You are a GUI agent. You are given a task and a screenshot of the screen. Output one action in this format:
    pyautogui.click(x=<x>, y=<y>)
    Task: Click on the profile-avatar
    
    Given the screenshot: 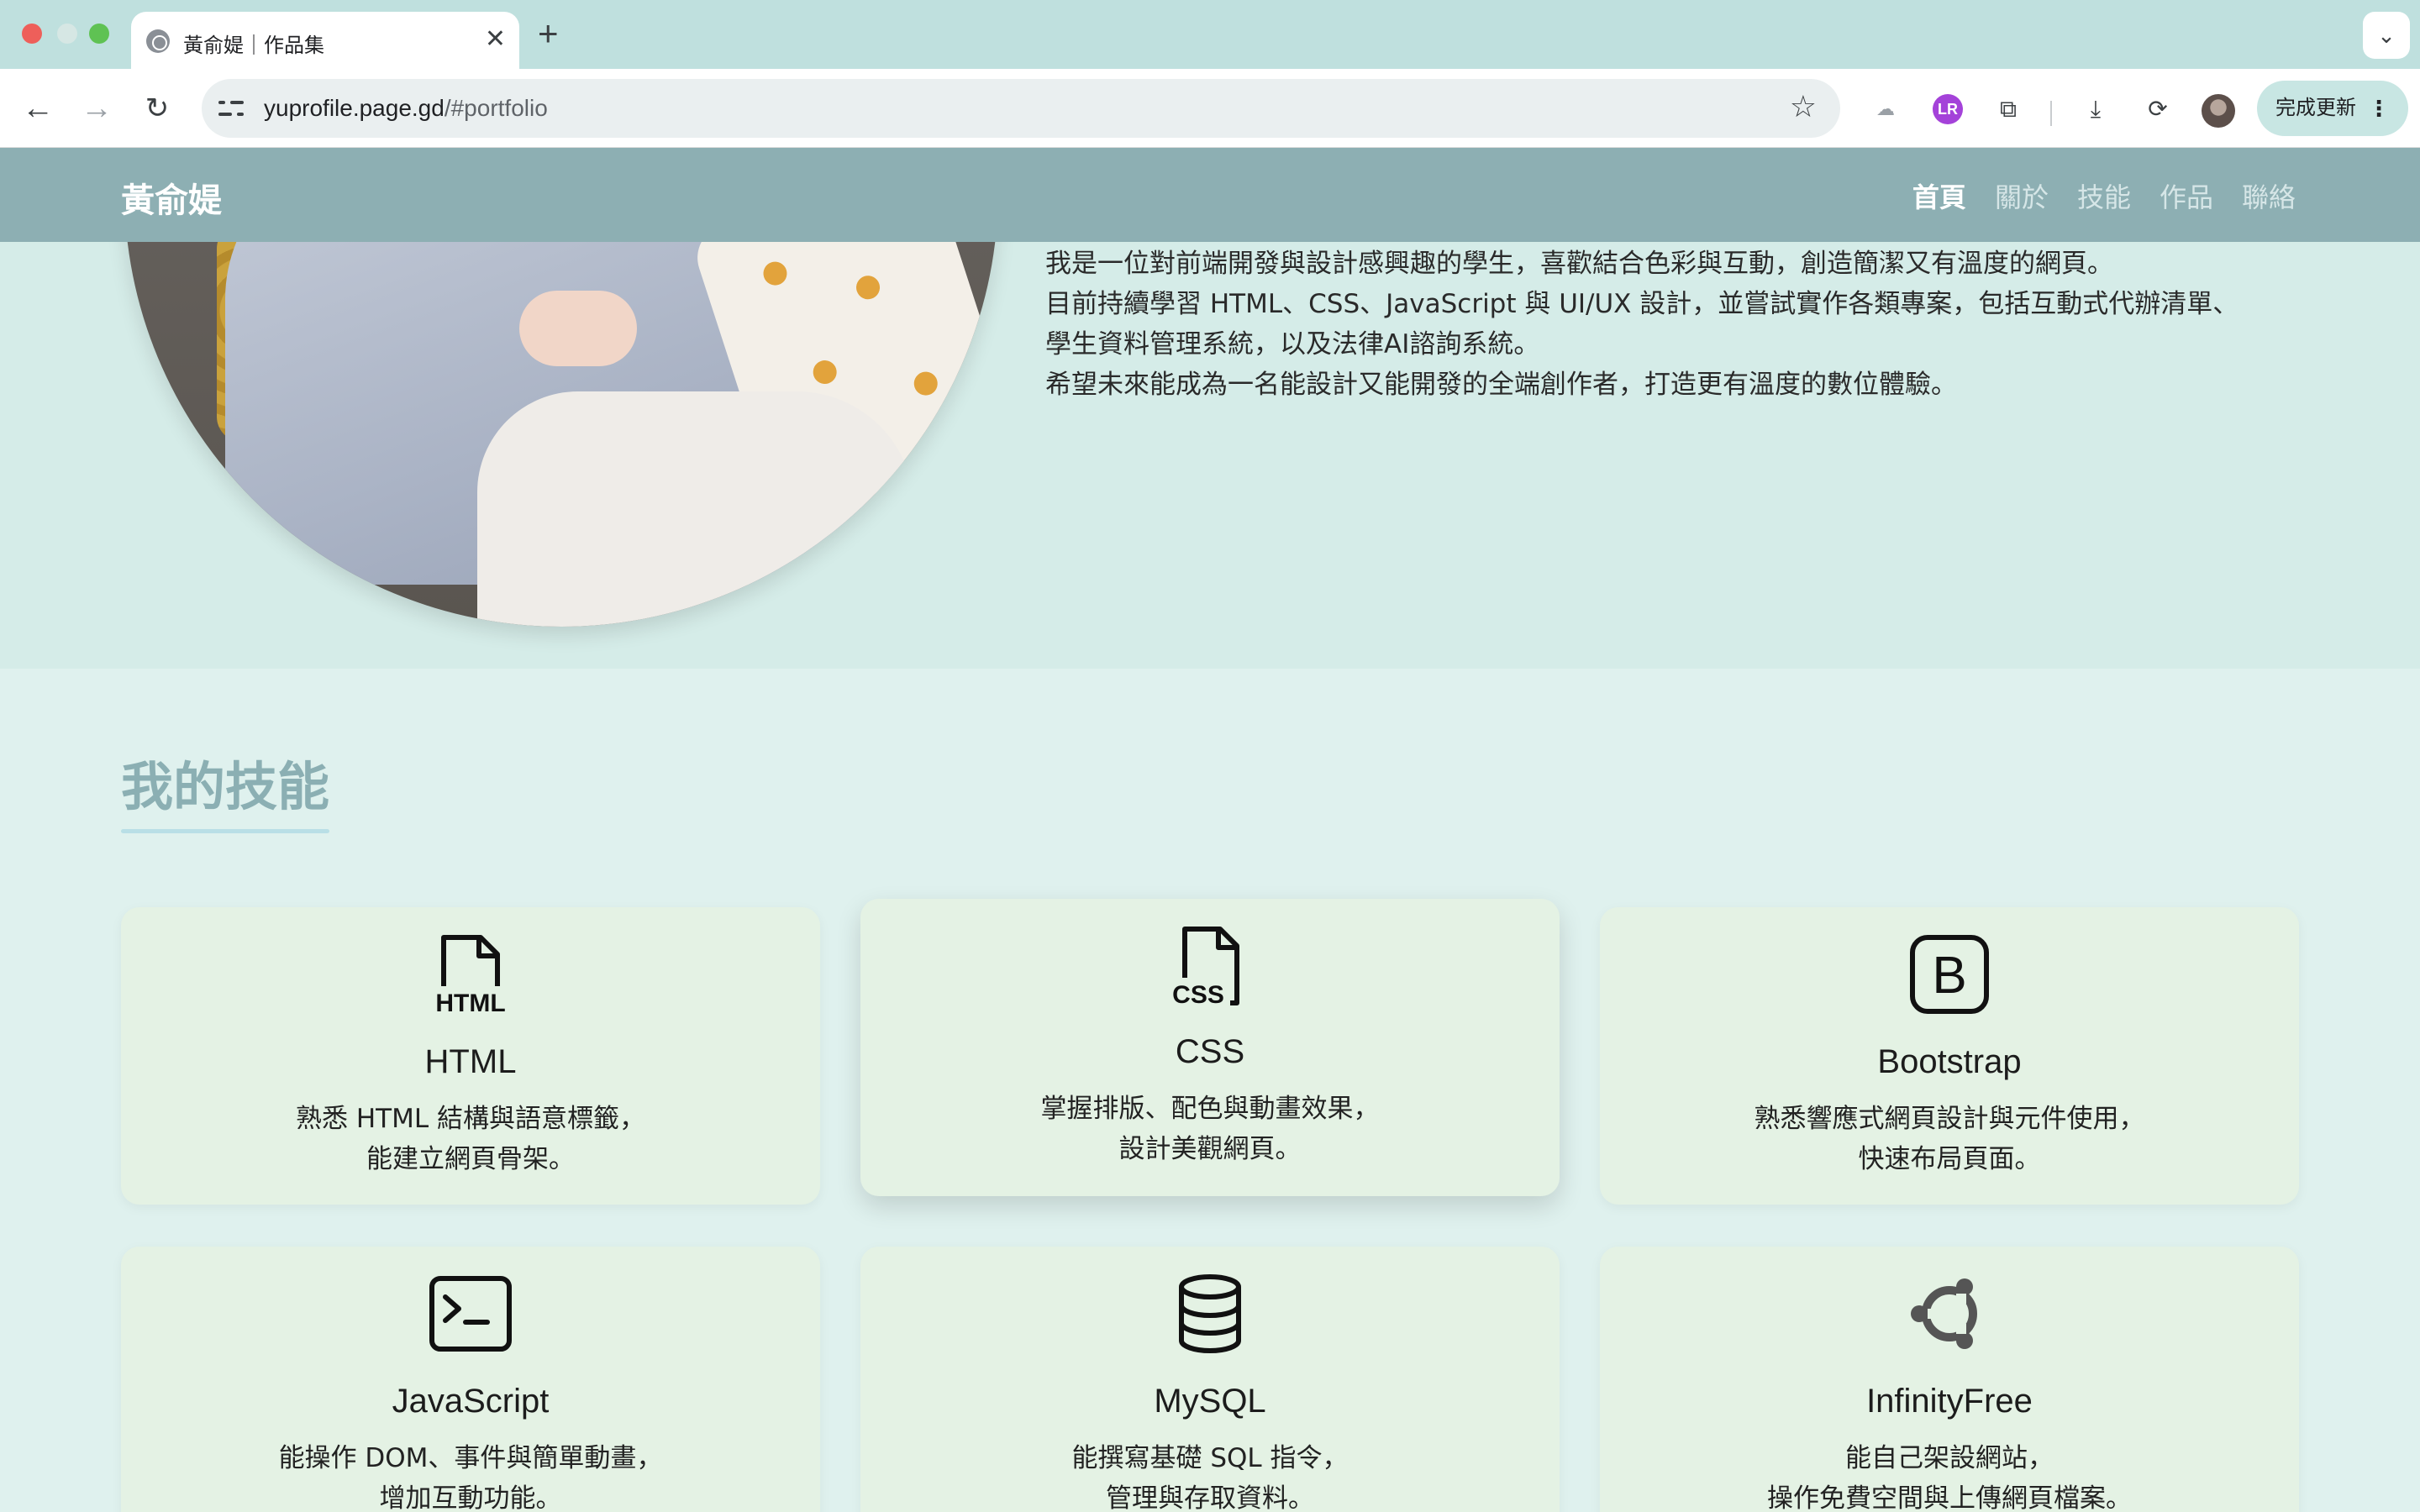 What is the action you would take?
    pyautogui.click(x=2218, y=111)
    